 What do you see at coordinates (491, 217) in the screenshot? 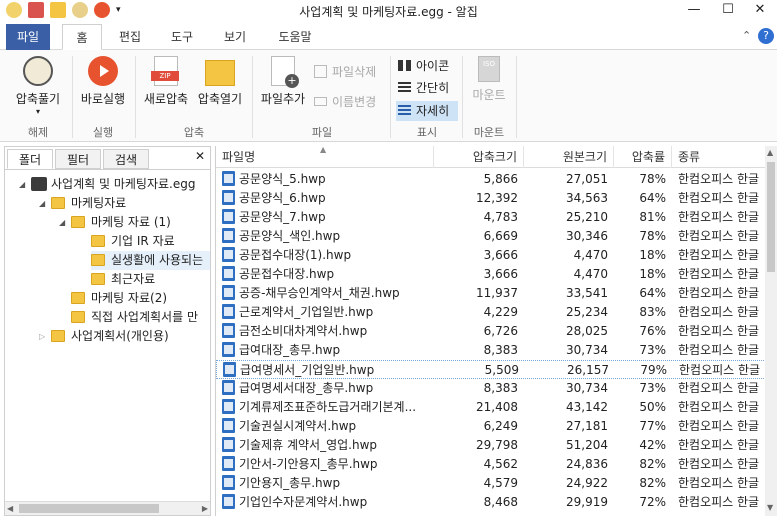
I see `table-row: 공문양식_7.hwp 4,783 25,210 81% 한컴오피스 한글` at bounding box center [491, 217].